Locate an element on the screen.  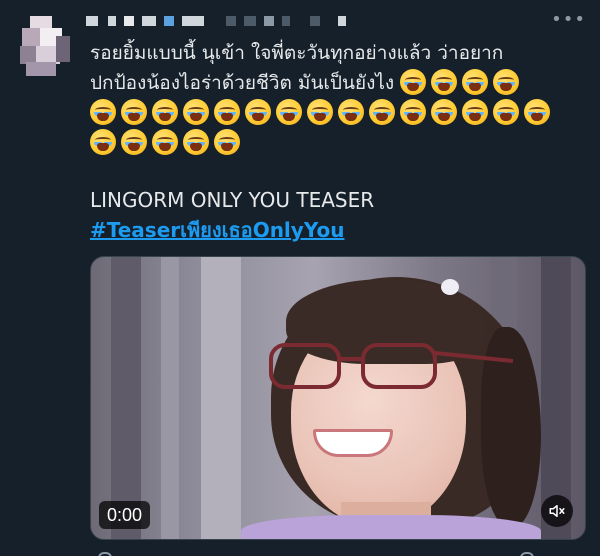
share-icon is located at coordinates (527, 554).